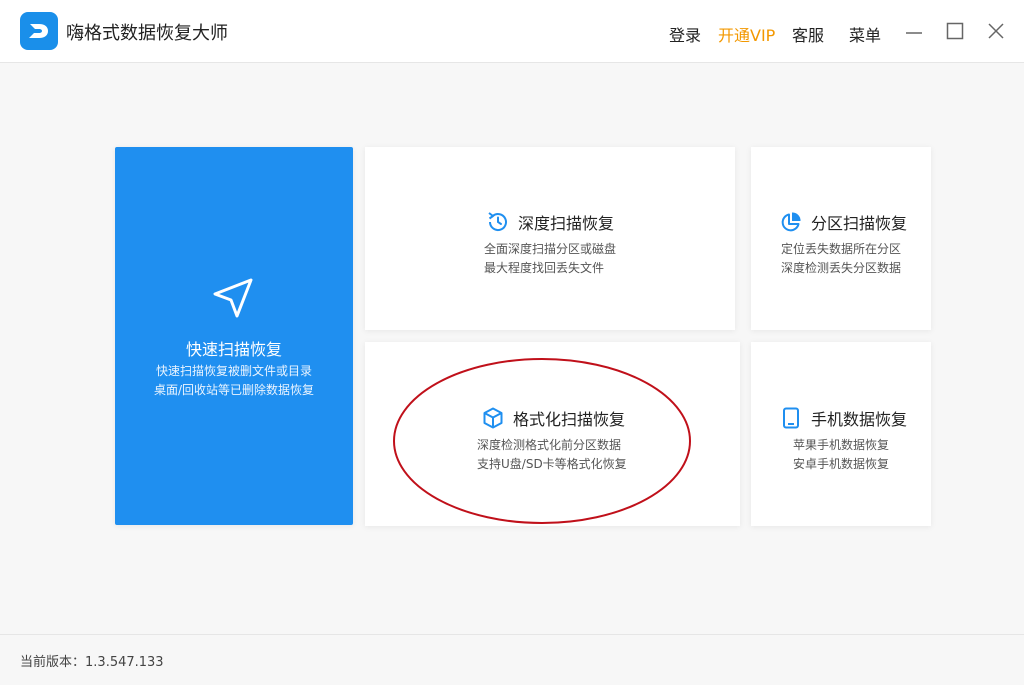  I want to click on title-bar: 嗨格式数据恢复大师 登录 开通VIP 客服 菜单, so click(512, 31).